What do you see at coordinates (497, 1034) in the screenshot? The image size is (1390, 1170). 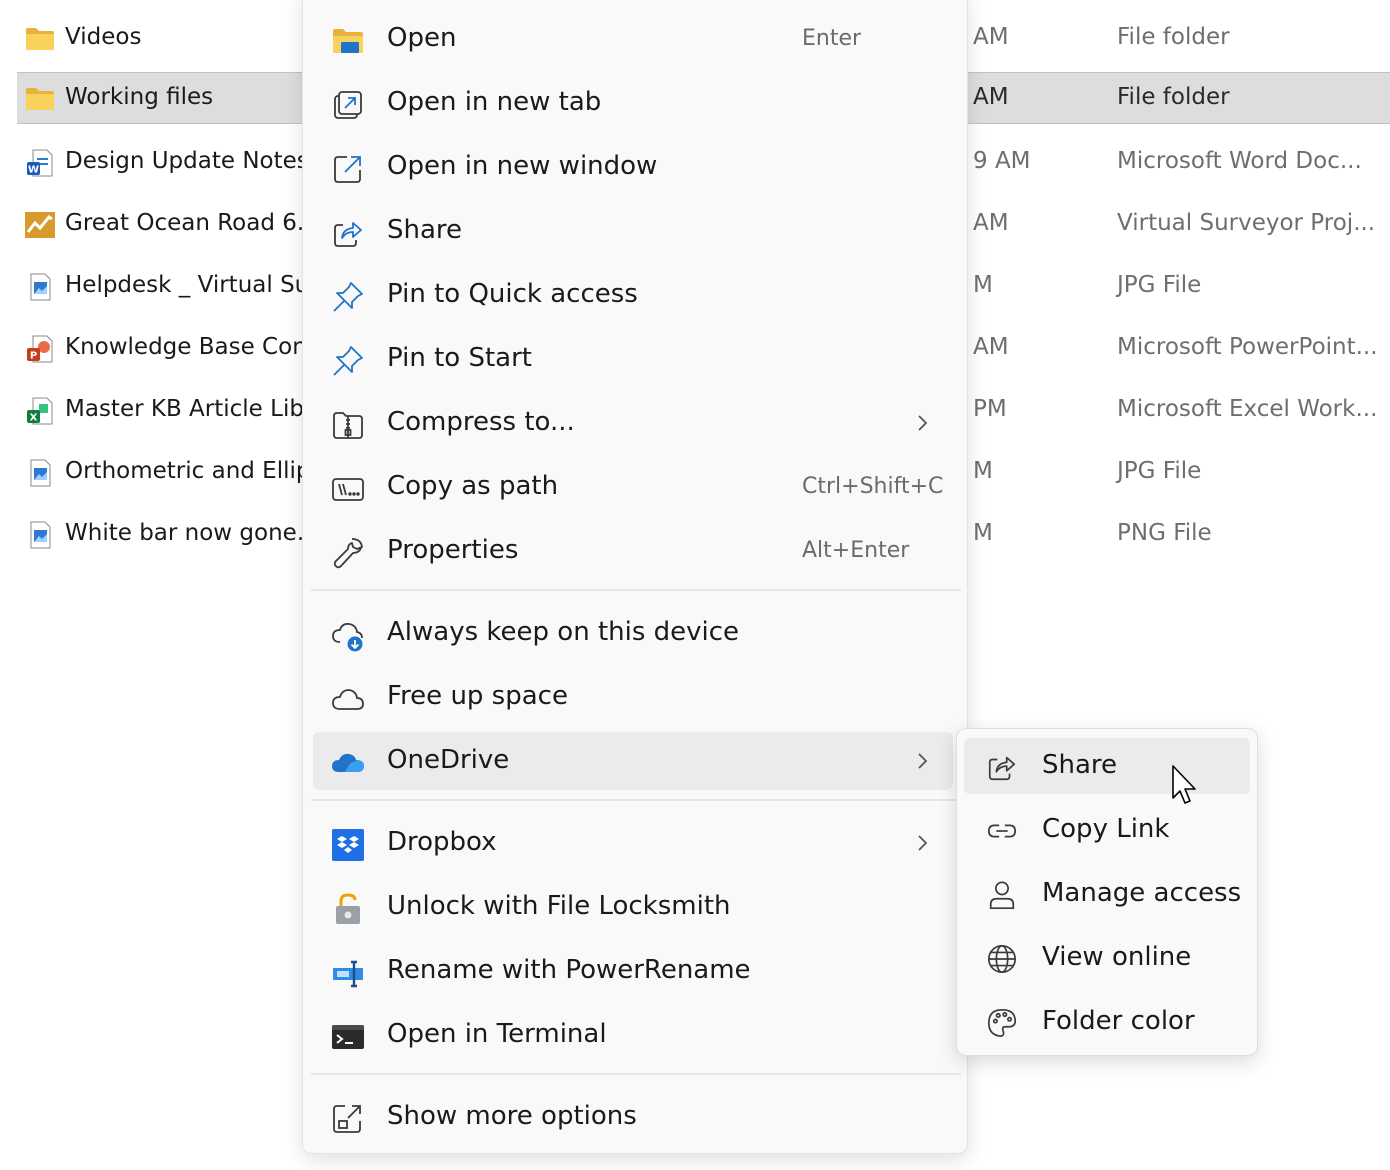 I see `menu-item-label: Open in Terminal` at bounding box center [497, 1034].